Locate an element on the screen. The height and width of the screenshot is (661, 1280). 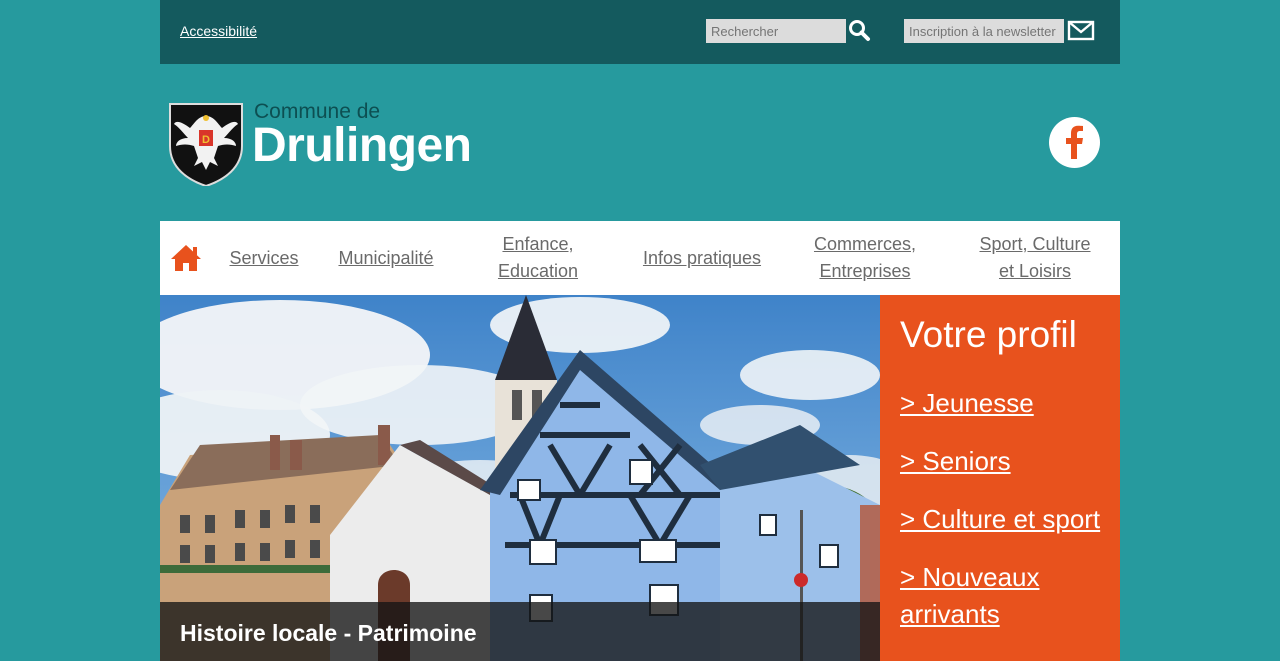
profile-title: Votre profil is located at coordinates (988, 334).